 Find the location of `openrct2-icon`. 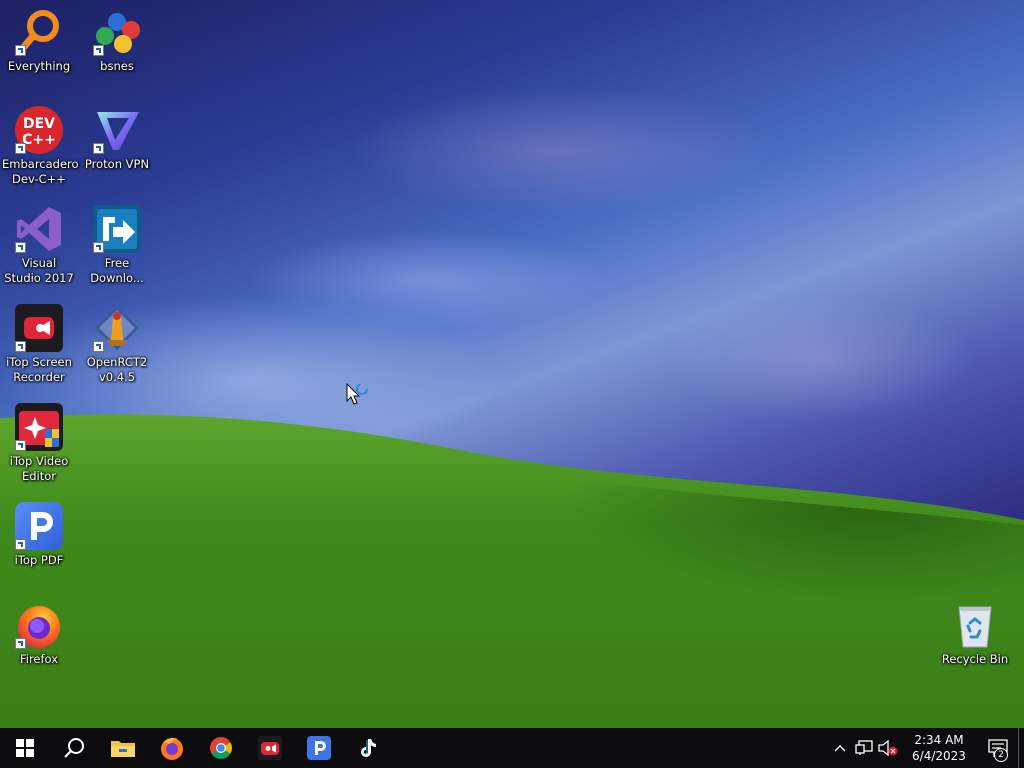

openrct2-icon is located at coordinates (117, 328).